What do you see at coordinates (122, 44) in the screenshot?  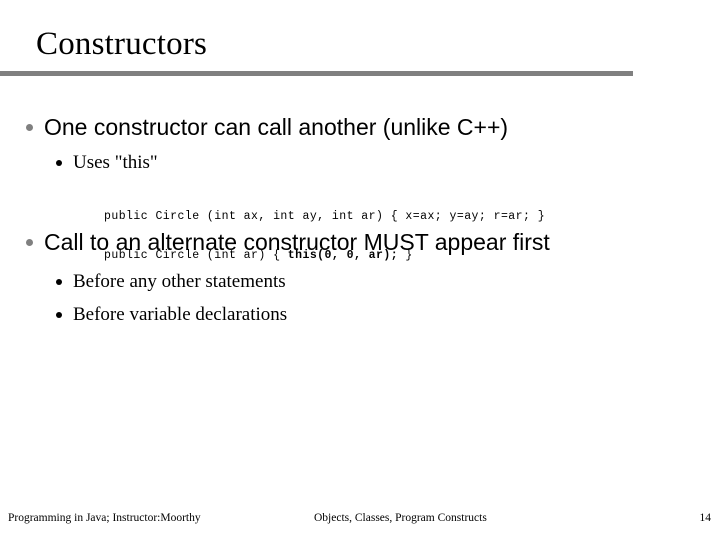 I see `page-title: Constructors` at bounding box center [122, 44].